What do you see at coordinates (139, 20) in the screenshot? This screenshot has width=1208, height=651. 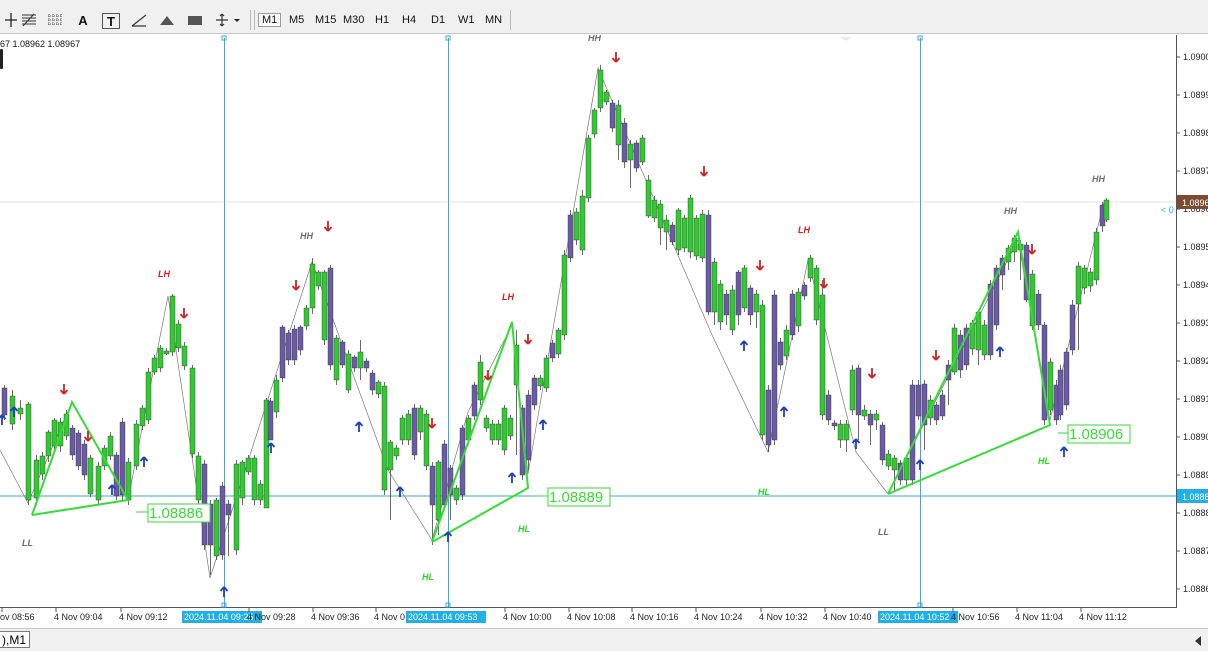 I see `trendline-icon` at bounding box center [139, 20].